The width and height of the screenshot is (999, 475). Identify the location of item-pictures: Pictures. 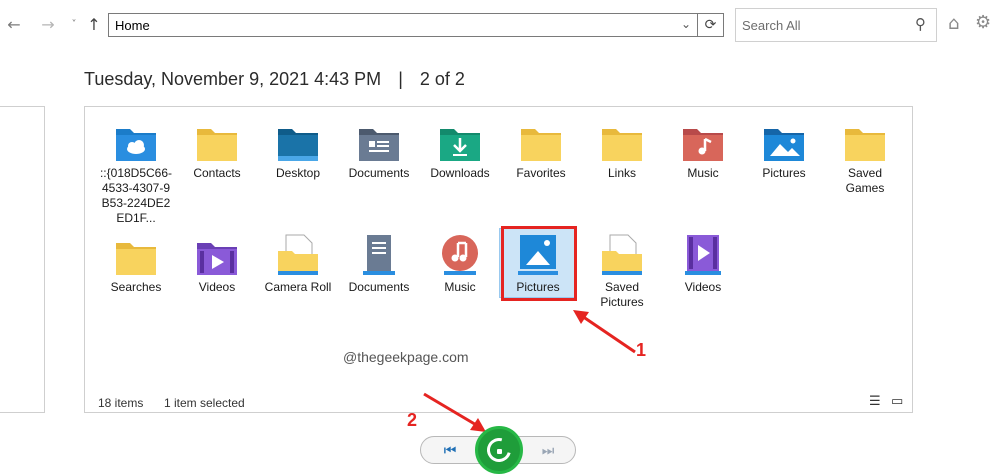
(784, 152).